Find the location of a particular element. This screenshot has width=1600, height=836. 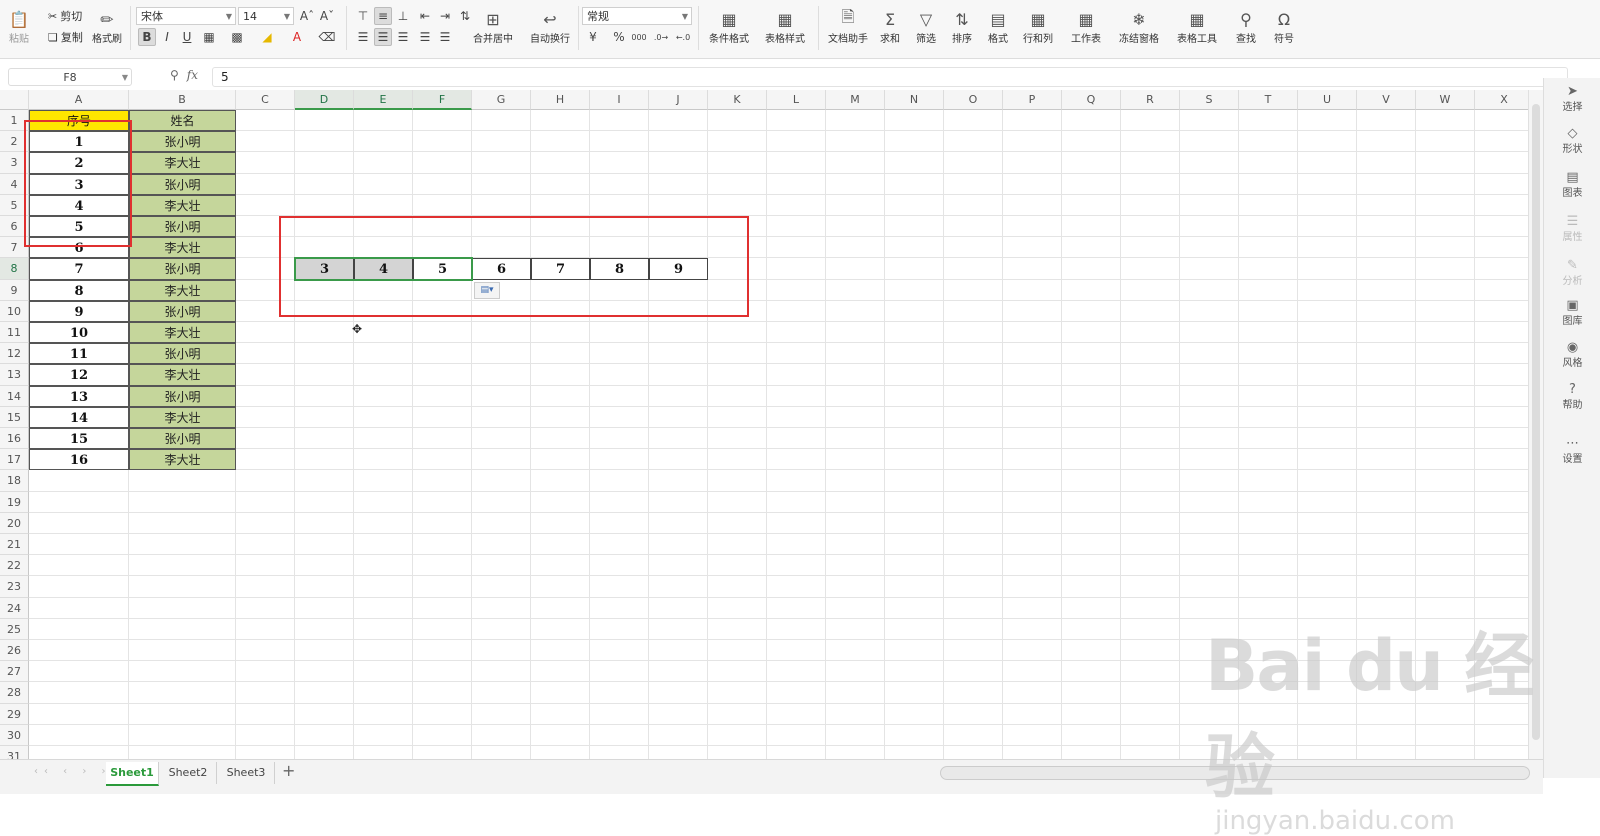

column-header-r: R is located at coordinates (1150, 100).